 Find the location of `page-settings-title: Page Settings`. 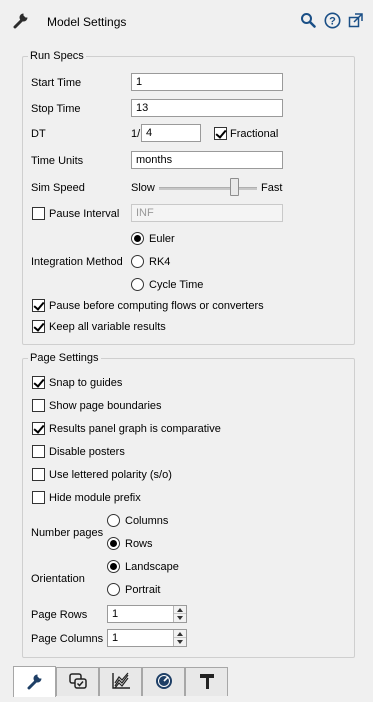

page-settings-title: Page Settings is located at coordinates (64, 358).